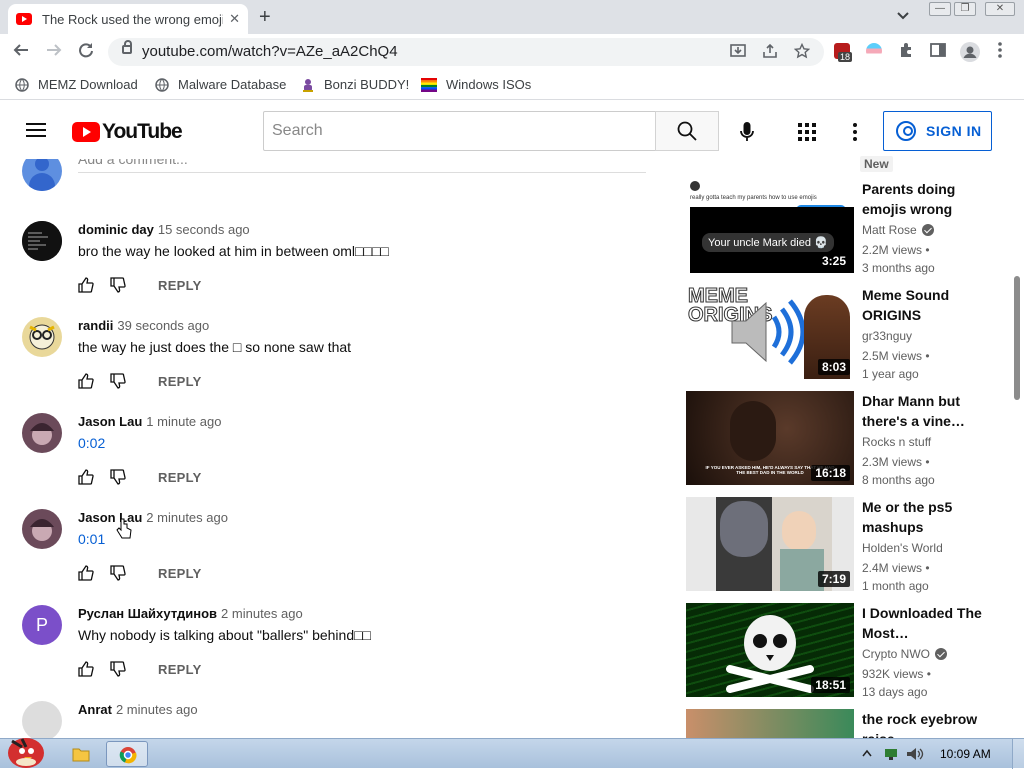 The width and height of the screenshot is (1024, 769). I want to click on comment-author: Jason Lau 1 minute ago, so click(149, 421).